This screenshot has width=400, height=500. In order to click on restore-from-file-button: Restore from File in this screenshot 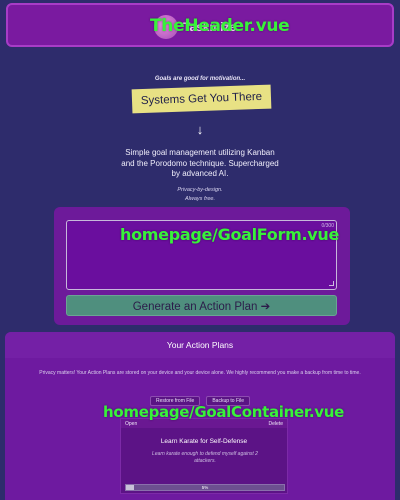, I will do `click(175, 401)`.